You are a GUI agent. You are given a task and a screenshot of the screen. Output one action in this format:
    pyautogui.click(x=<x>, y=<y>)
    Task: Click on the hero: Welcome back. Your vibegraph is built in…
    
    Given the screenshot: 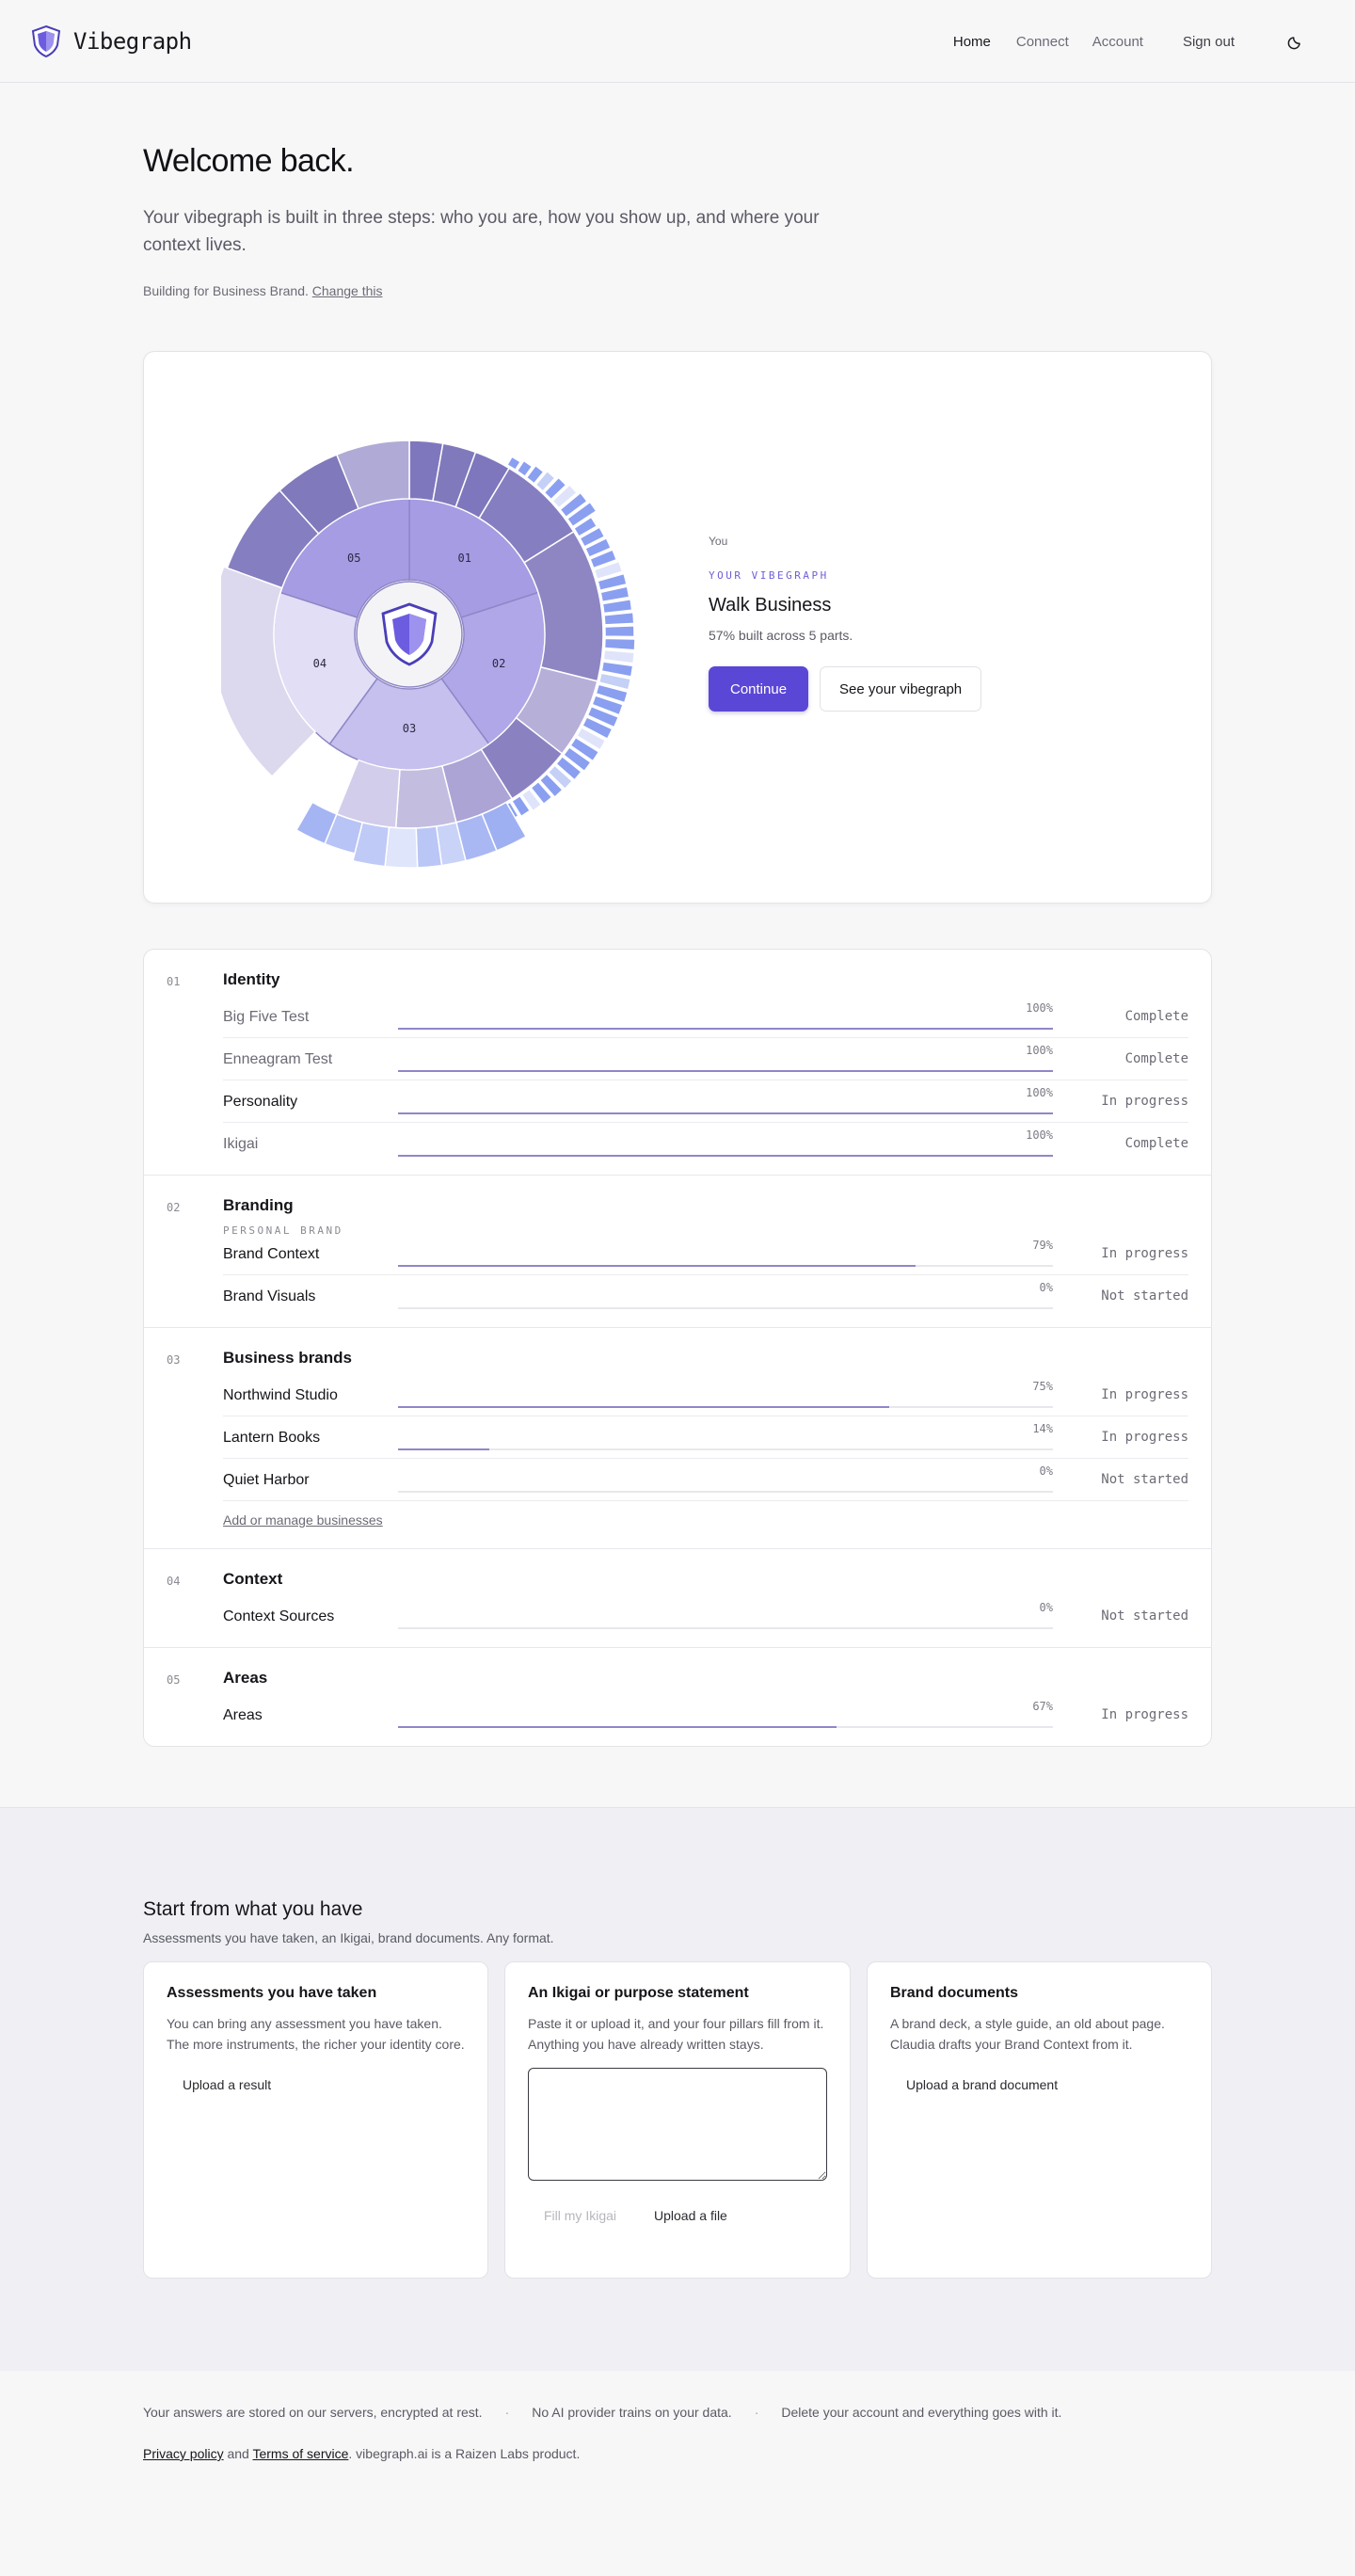 What is the action you would take?
    pyautogui.click(x=677, y=190)
    